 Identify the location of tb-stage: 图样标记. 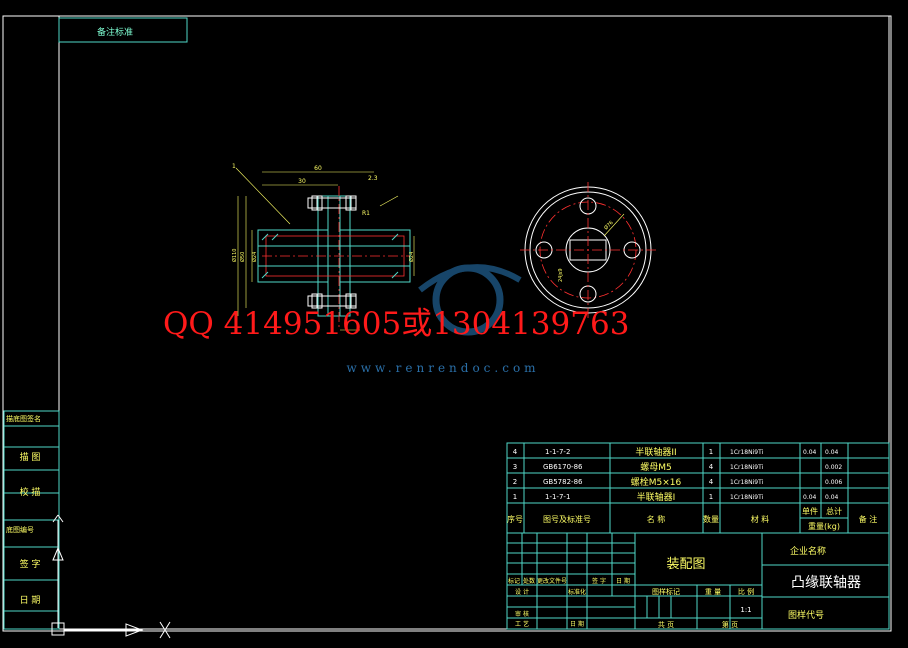
(666, 591).